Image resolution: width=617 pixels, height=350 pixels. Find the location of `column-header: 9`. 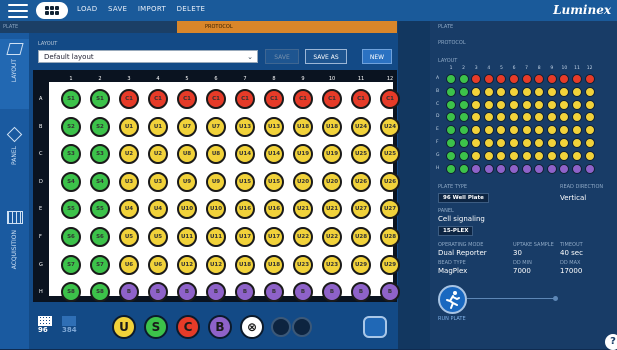

column-header: 9 is located at coordinates (303, 79).